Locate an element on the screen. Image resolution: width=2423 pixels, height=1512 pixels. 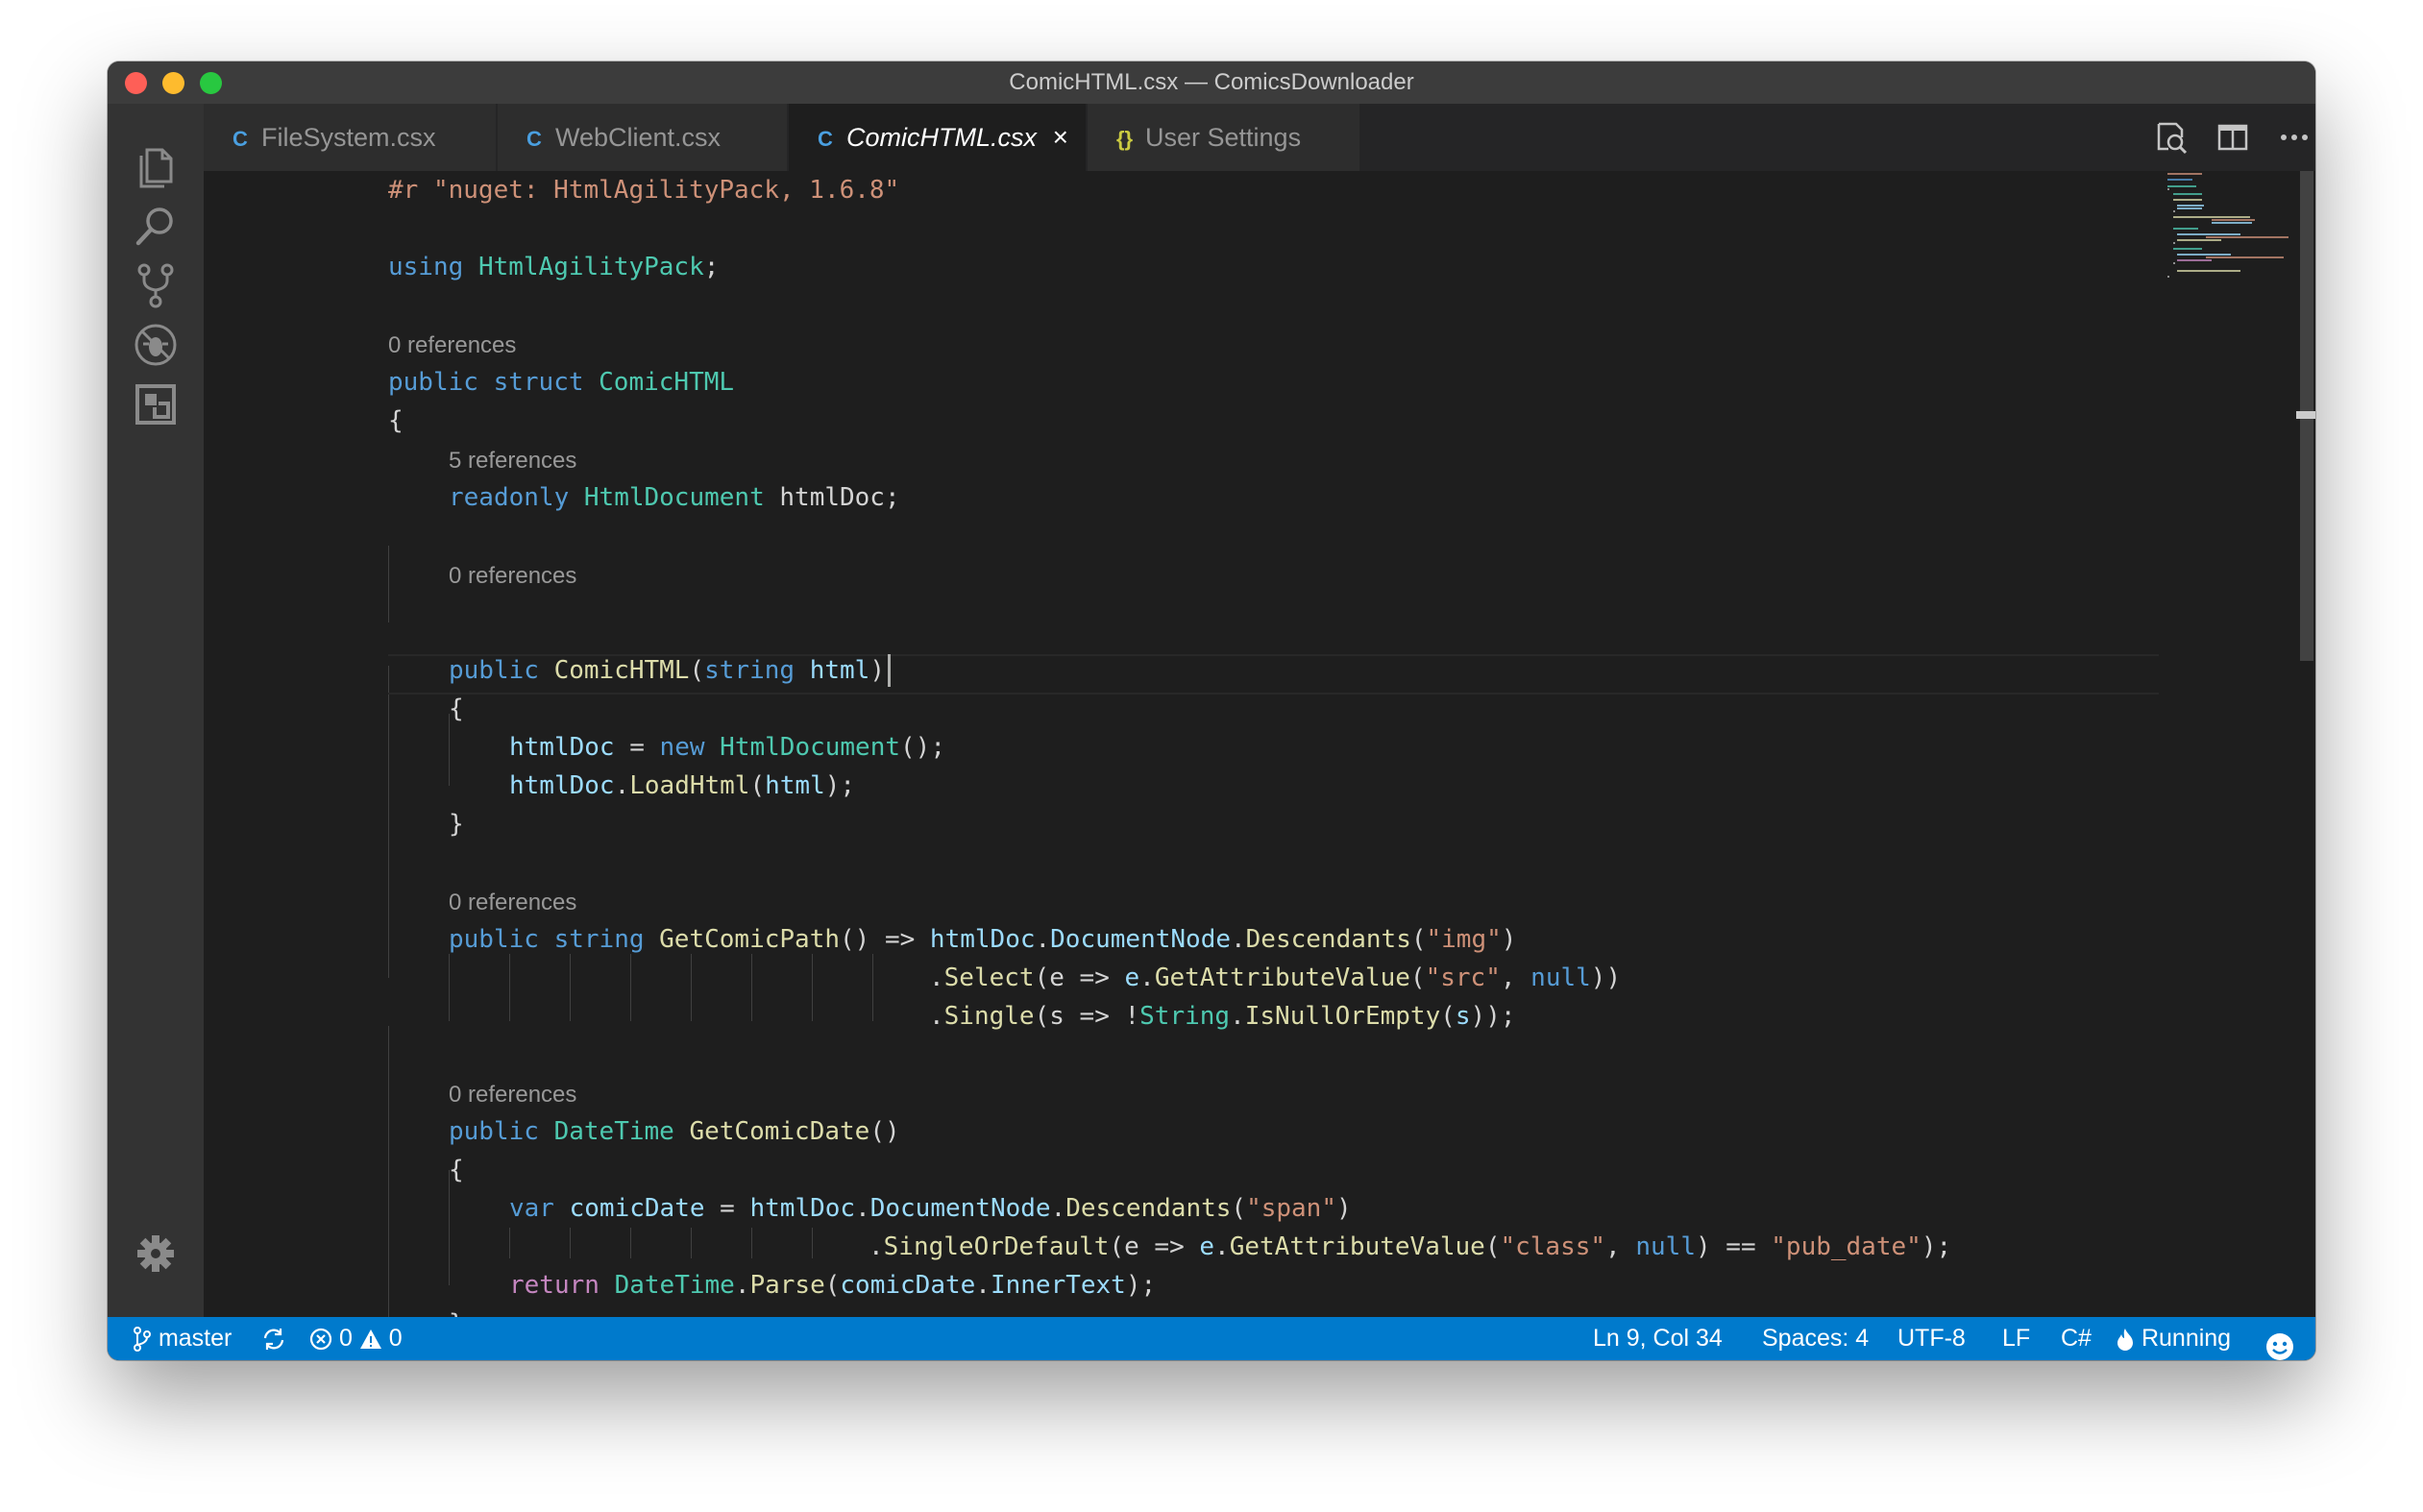
codelens-references: 5 references is located at coordinates (512, 461).